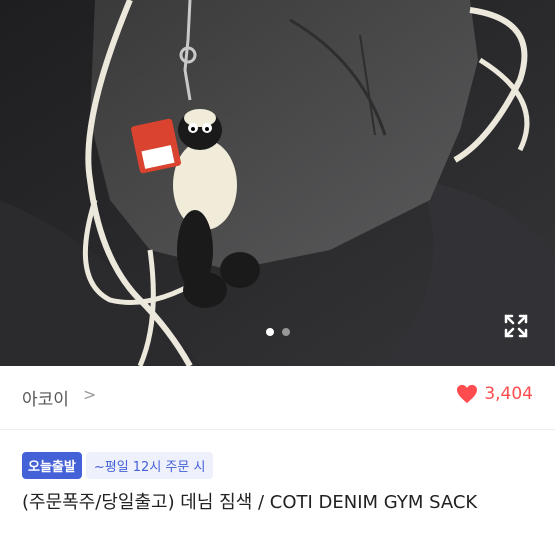 The height and width of the screenshot is (555, 555). I want to click on likes: 3,404, so click(494, 394).